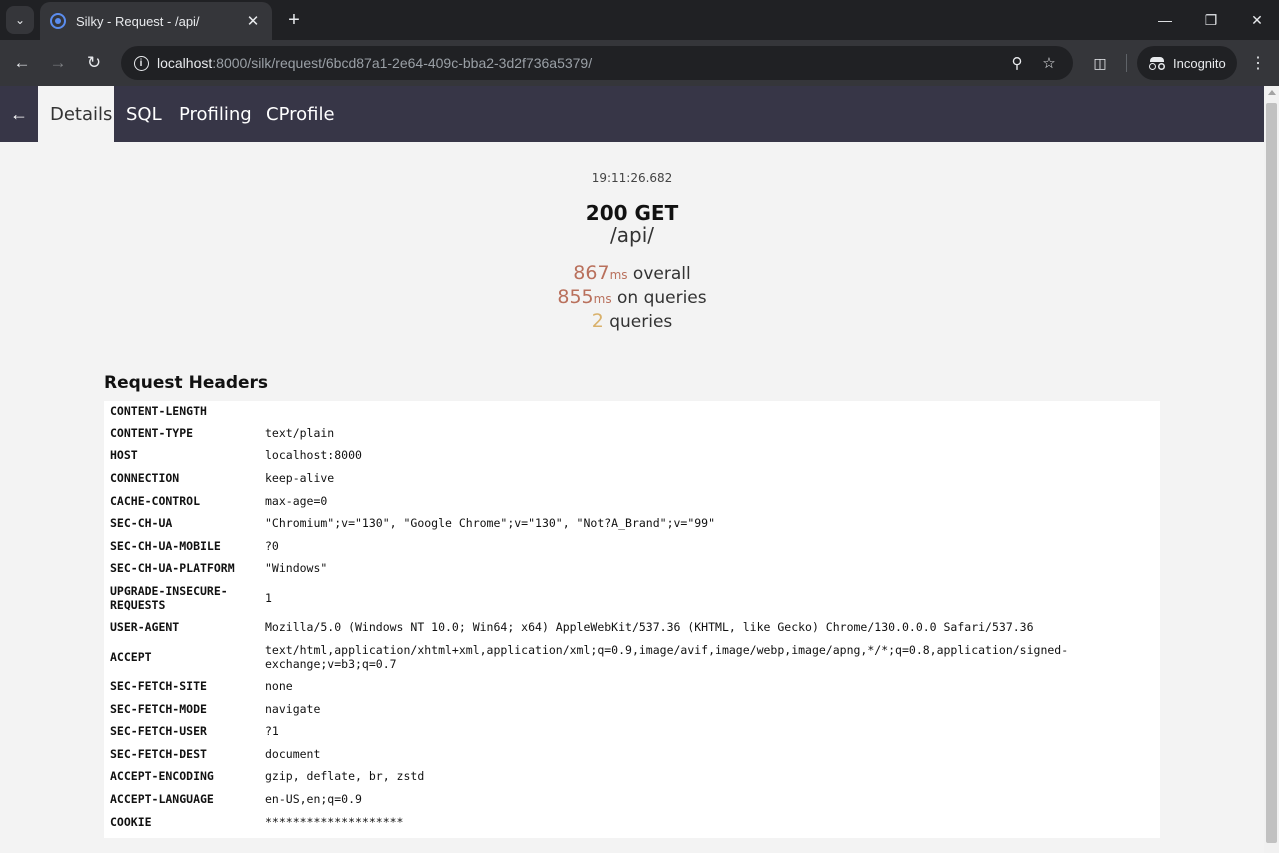  I want to click on queries-time-label: on queries, so click(661, 298).